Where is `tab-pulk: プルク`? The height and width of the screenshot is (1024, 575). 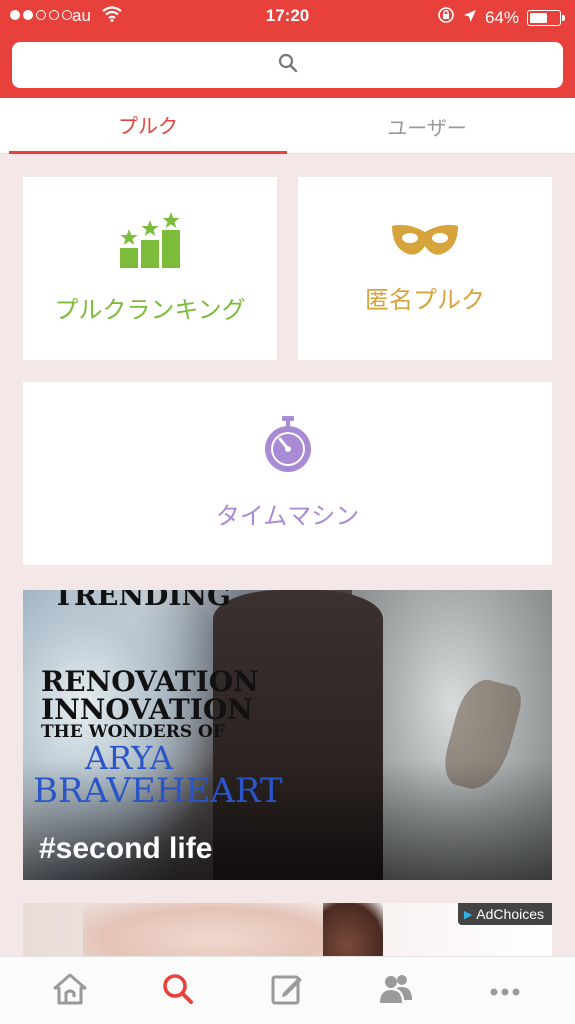 tab-pulk: プルク is located at coordinates (148, 126).